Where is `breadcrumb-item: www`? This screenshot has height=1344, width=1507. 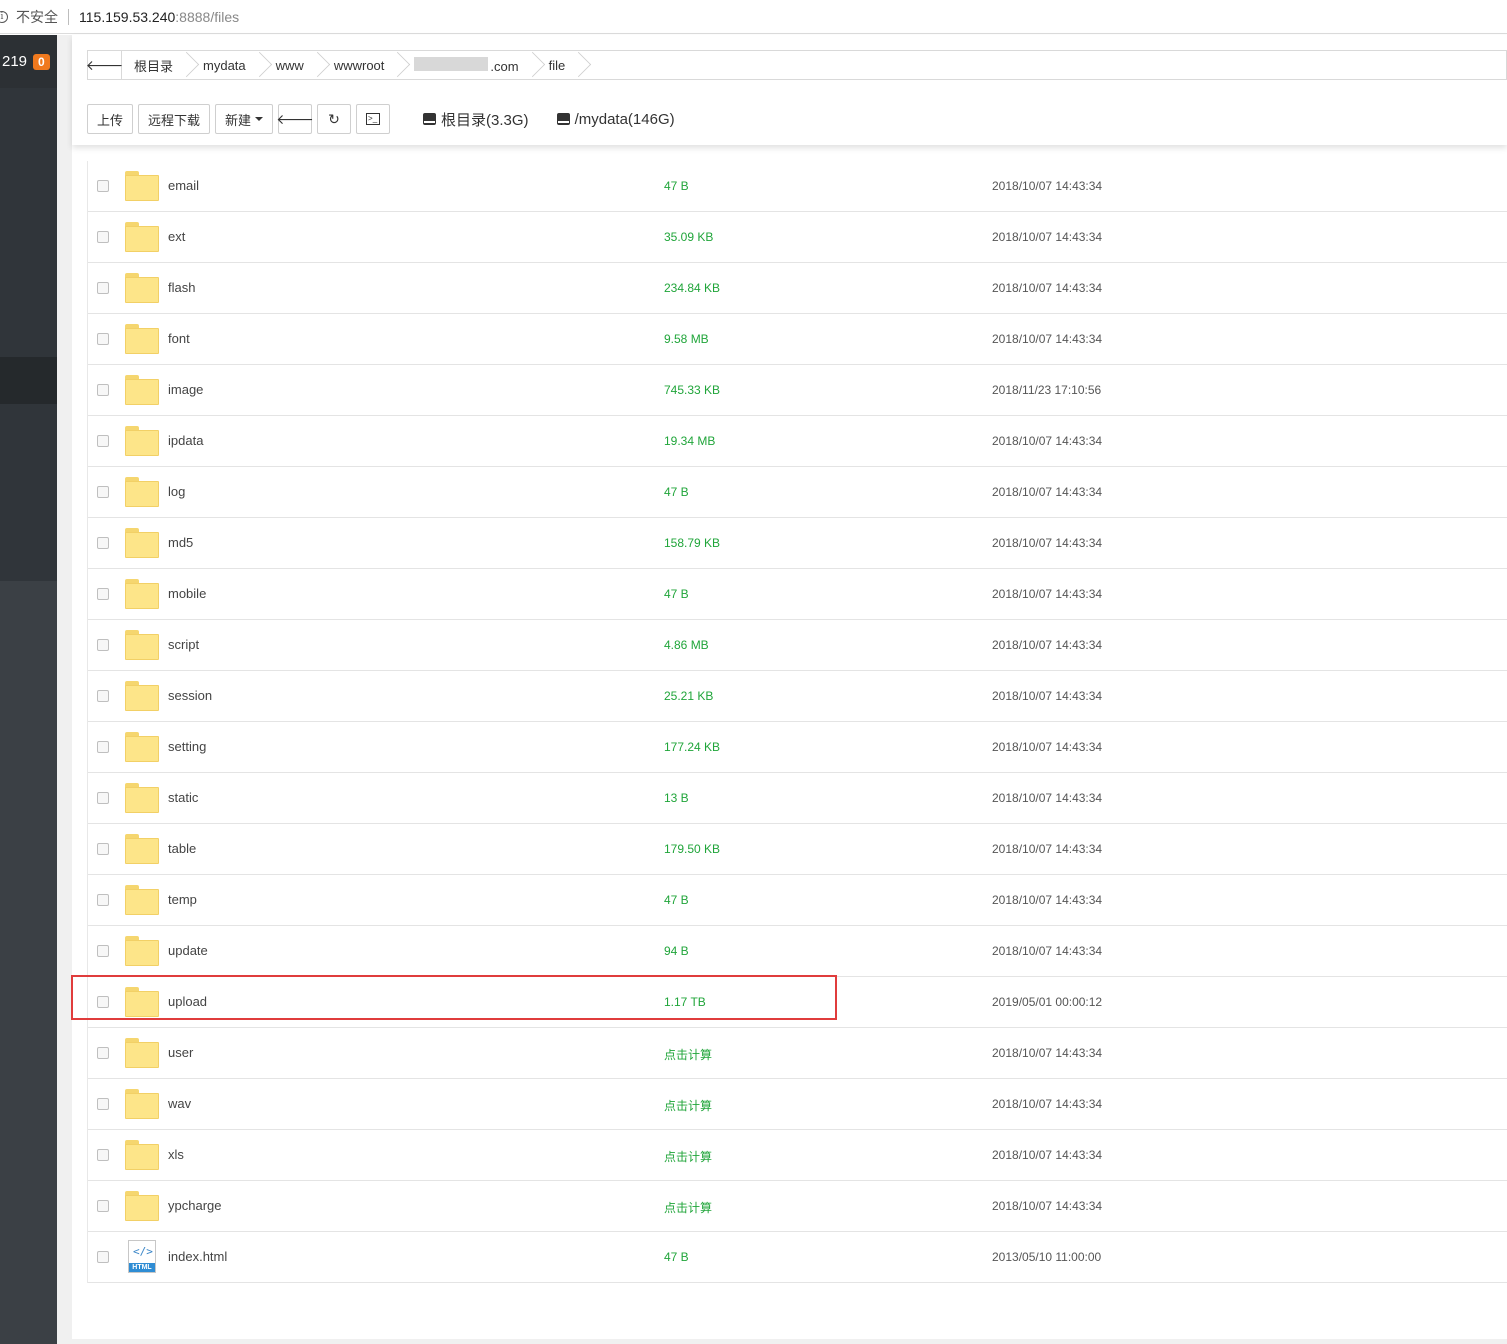 breadcrumb-item: www is located at coordinates (293, 65).